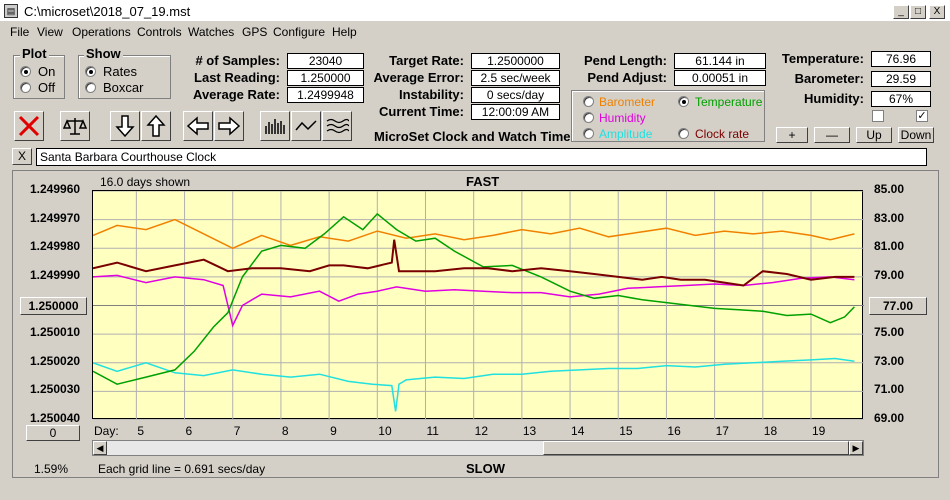  I want to click on up-button, so click(156, 126).